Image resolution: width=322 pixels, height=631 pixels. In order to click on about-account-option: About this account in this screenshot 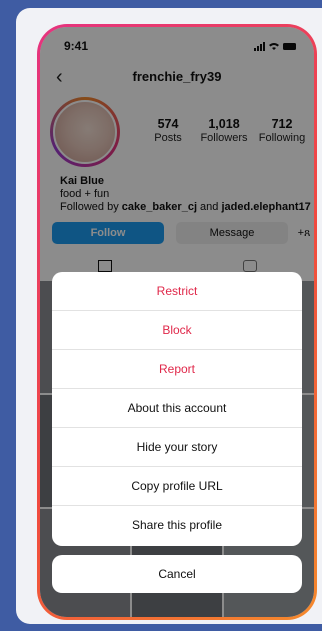, I will do `click(177, 408)`.